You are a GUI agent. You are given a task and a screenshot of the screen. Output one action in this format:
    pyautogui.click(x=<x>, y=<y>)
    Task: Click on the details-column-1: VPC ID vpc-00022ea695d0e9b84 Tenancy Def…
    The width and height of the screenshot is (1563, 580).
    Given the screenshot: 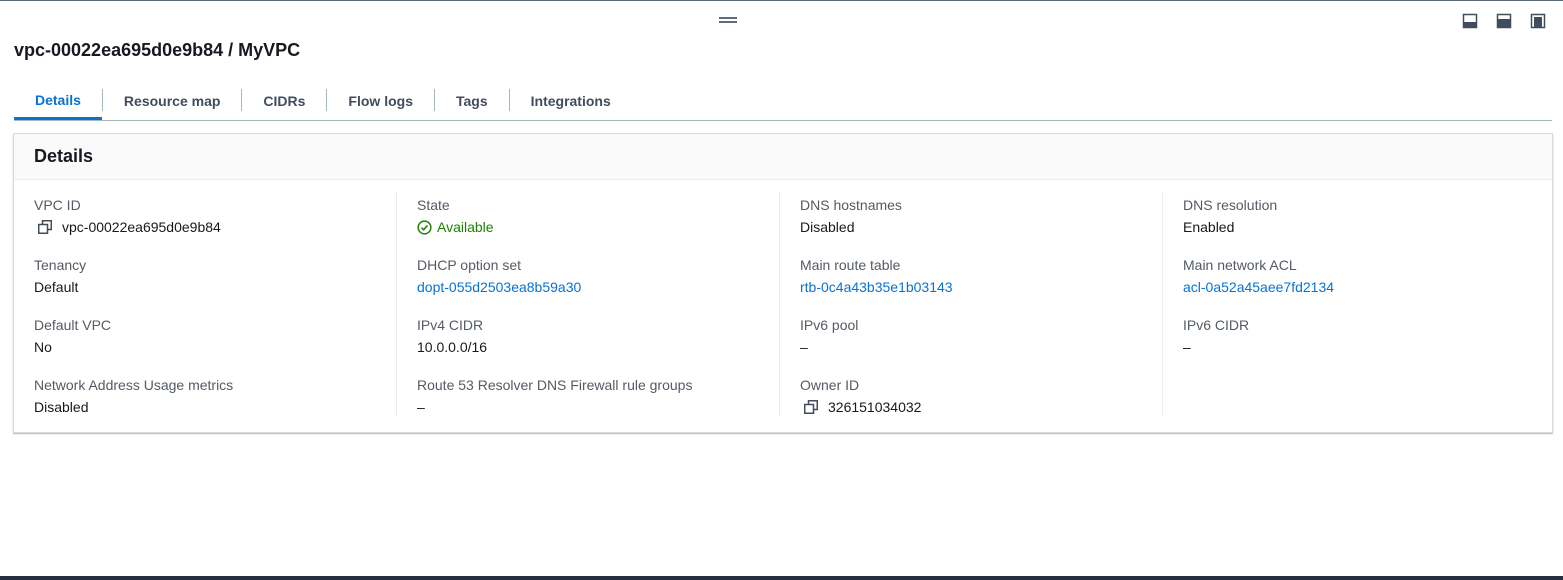 What is the action you would take?
    pyautogui.click(x=205, y=307)
    